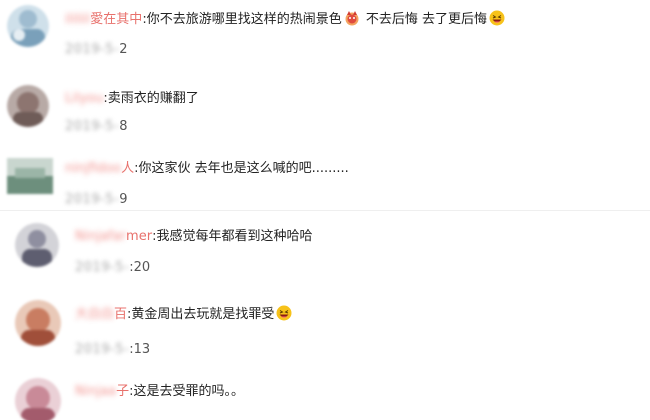  I want to click on username-masked: Ninjafar, so click(101, 236).